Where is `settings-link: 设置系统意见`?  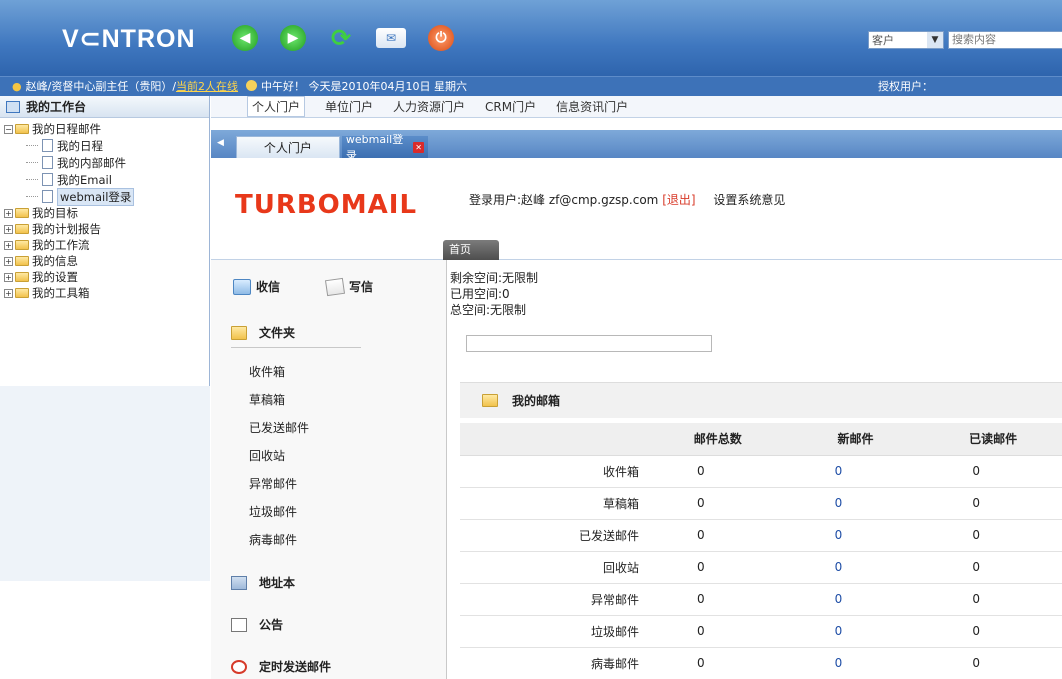
settings-link: 设置系统意见 is located at coordinates (749, 200).